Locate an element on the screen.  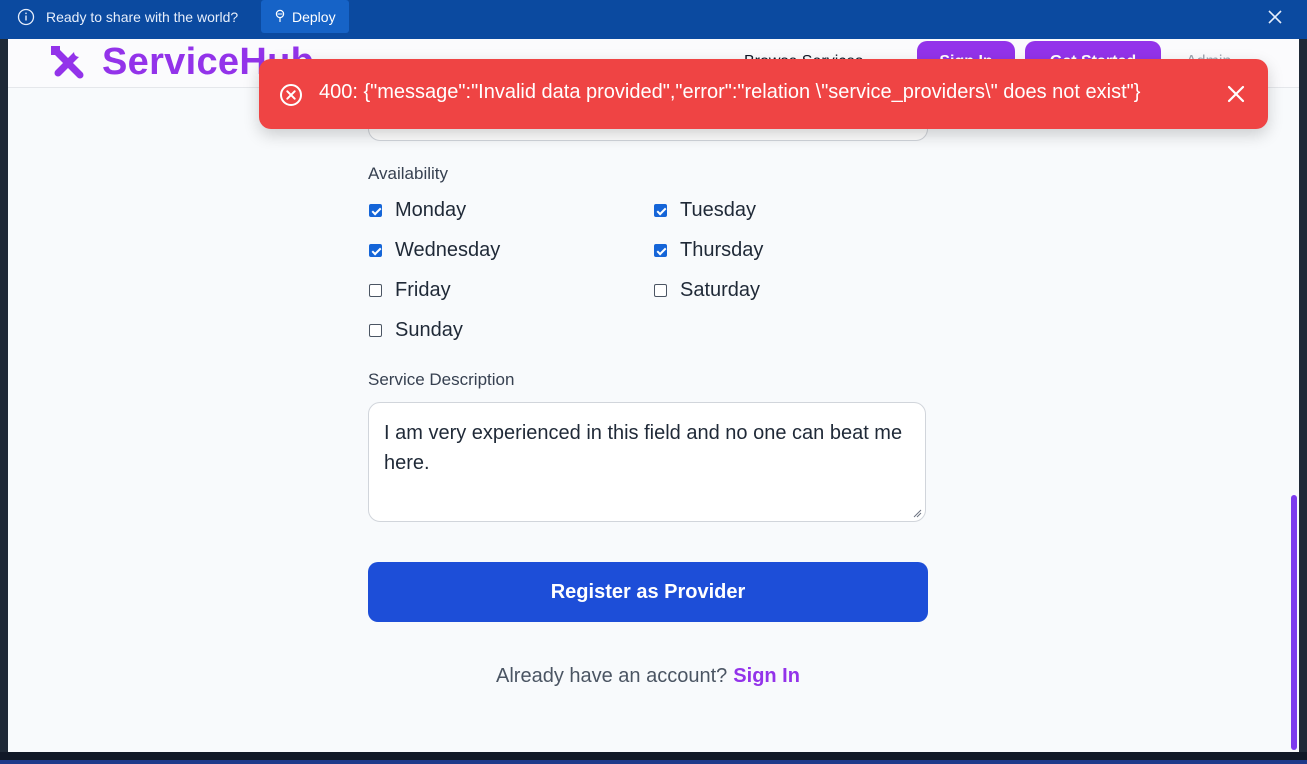
day-checkbox-saturday: Saturday is located at coordinates (707, 290).